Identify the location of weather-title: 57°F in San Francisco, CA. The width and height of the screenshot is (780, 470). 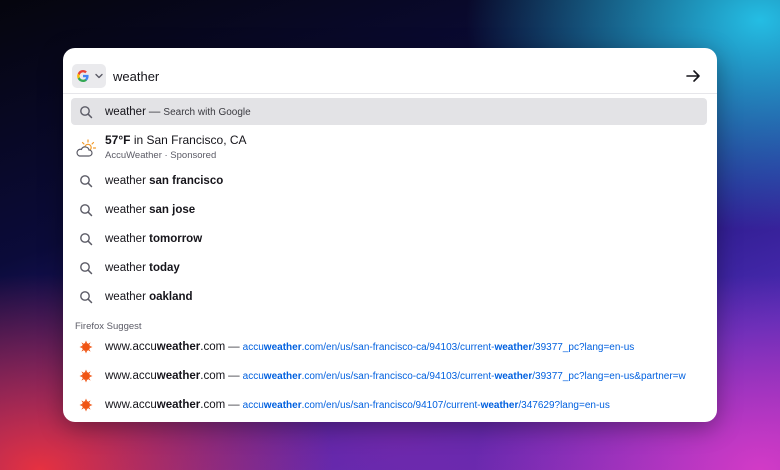
(176, 140).